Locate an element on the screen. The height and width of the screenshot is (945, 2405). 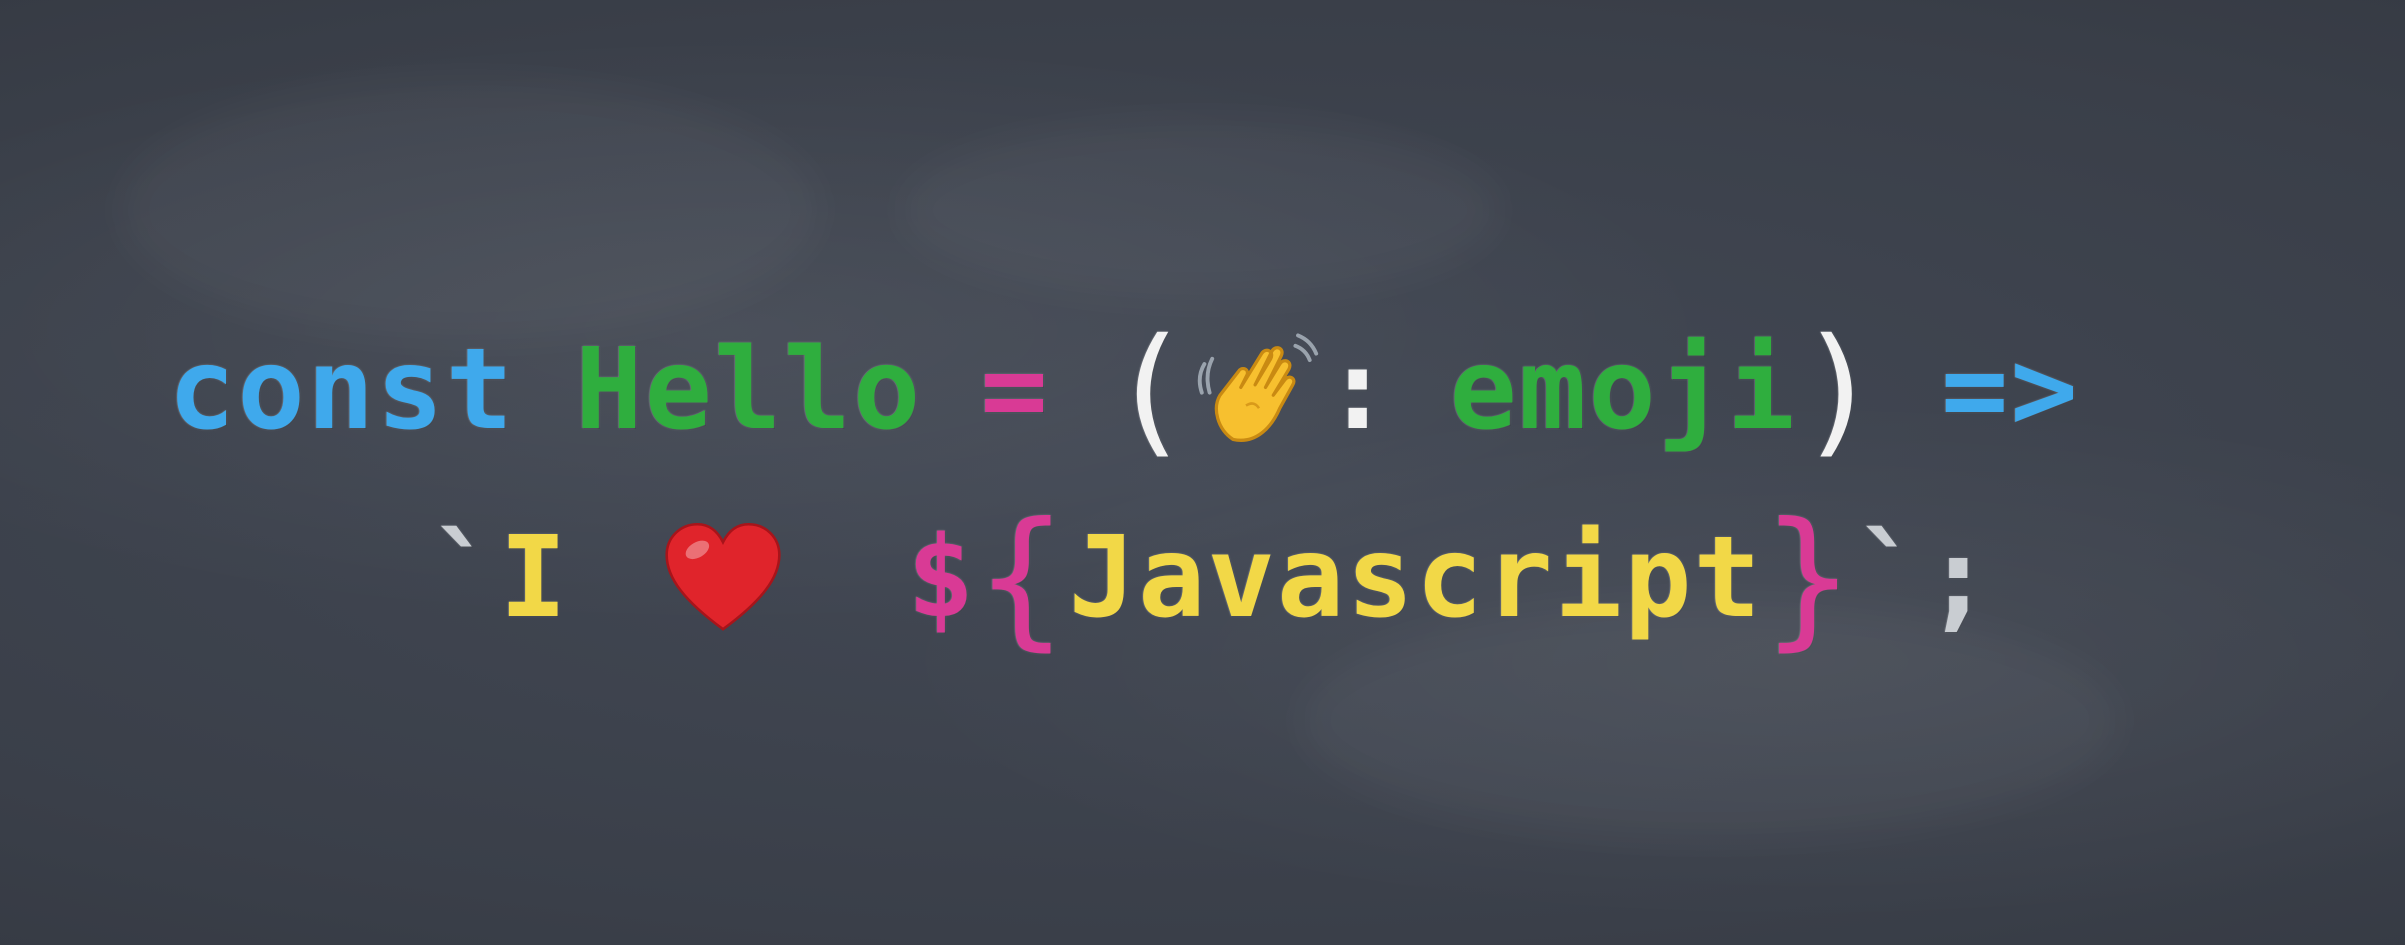
semicolon: ; is located at coordinates (1959, 578).